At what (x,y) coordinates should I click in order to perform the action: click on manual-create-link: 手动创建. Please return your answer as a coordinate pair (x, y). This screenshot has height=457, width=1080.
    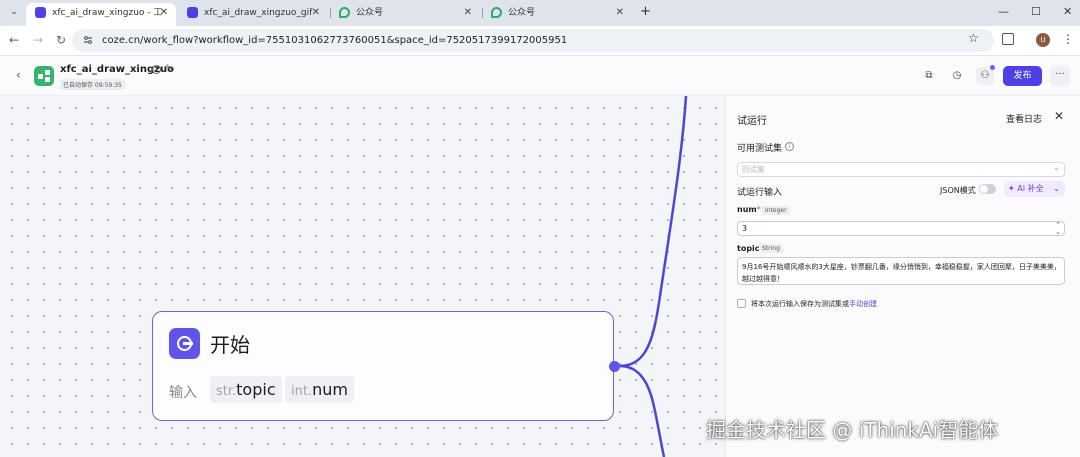
    Looking at the image, I should click on (863, 304).